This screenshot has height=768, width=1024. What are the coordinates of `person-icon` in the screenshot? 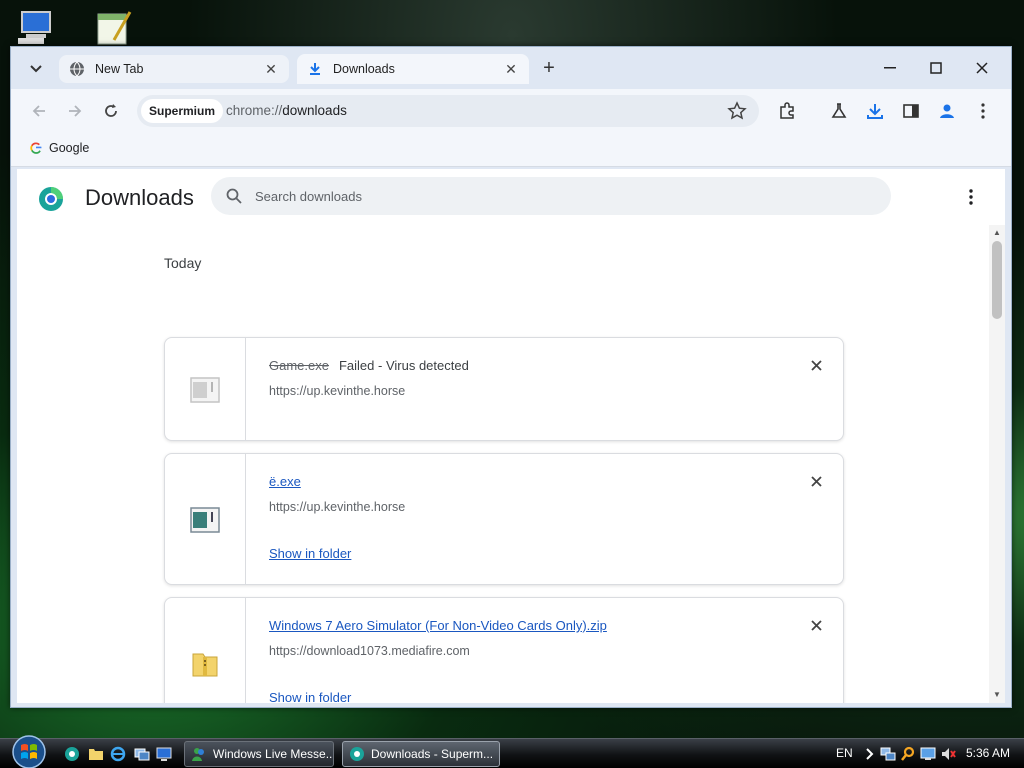 It's located at (947, 111).